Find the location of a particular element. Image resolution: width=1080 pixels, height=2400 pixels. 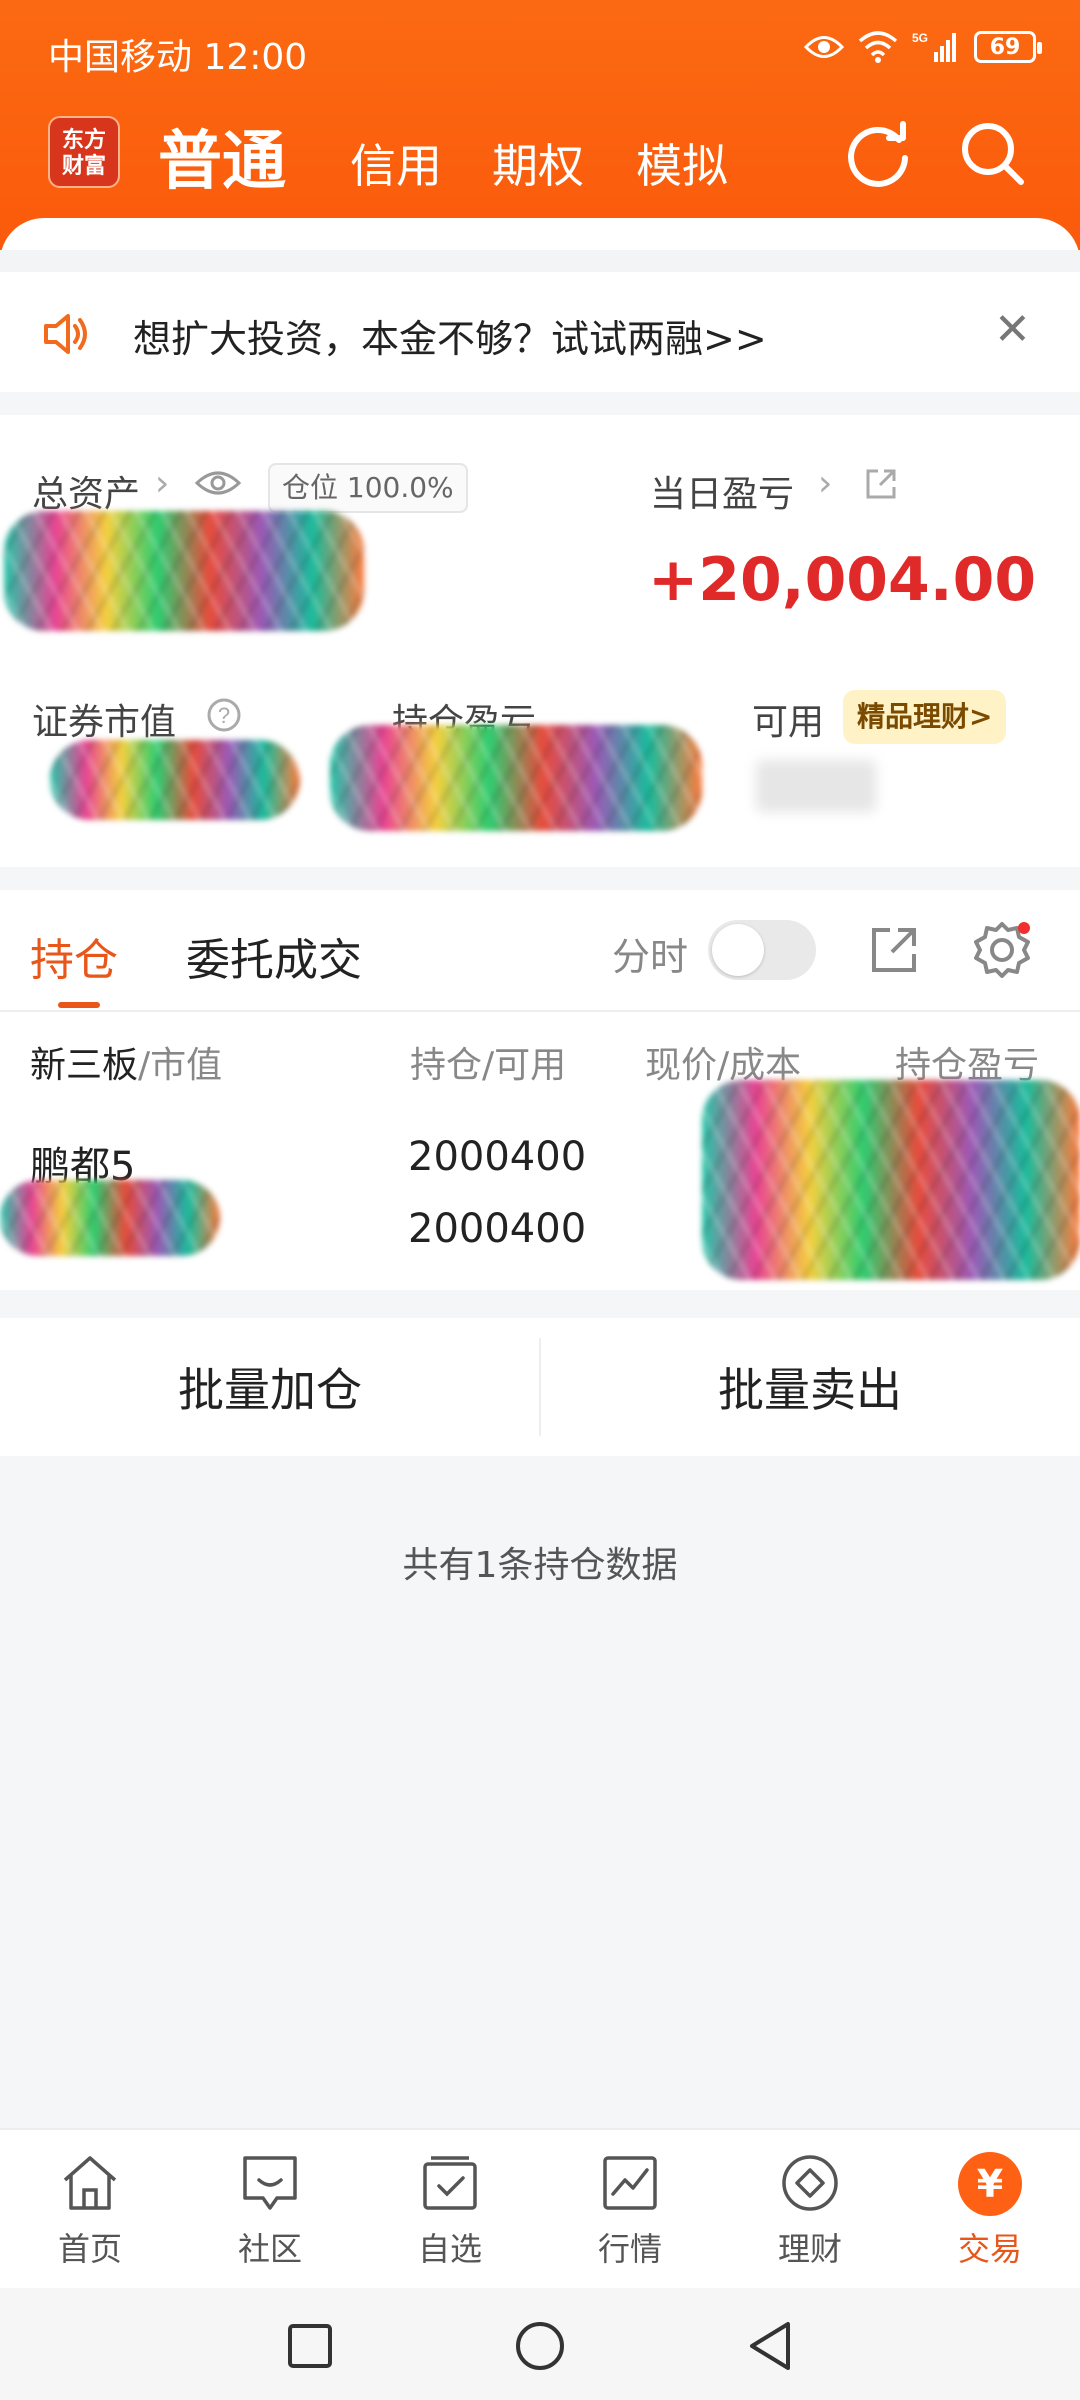

batch-actions: 批量加仓 批量卖出 is located at coordinates (540, 1387).